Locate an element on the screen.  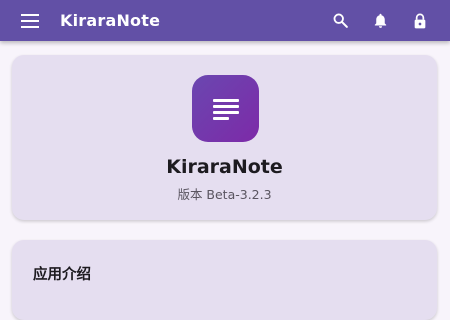
search-button is located at coordinates (340, 21).